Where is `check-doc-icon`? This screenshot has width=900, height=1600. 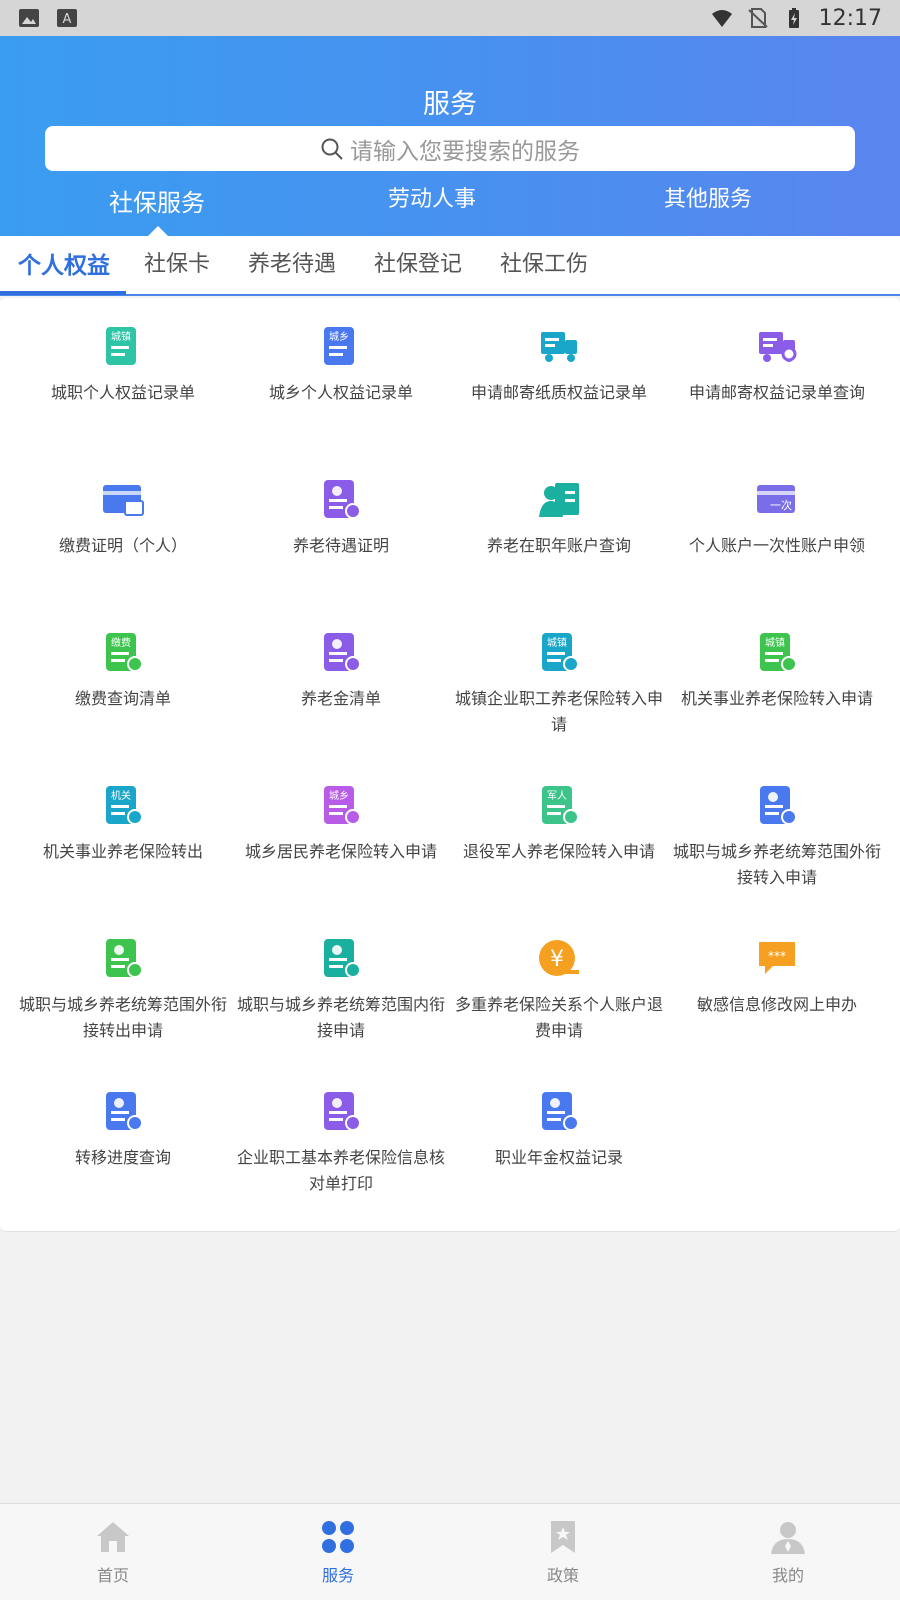
check-doc-icon is located at coordinates (342, 1111).